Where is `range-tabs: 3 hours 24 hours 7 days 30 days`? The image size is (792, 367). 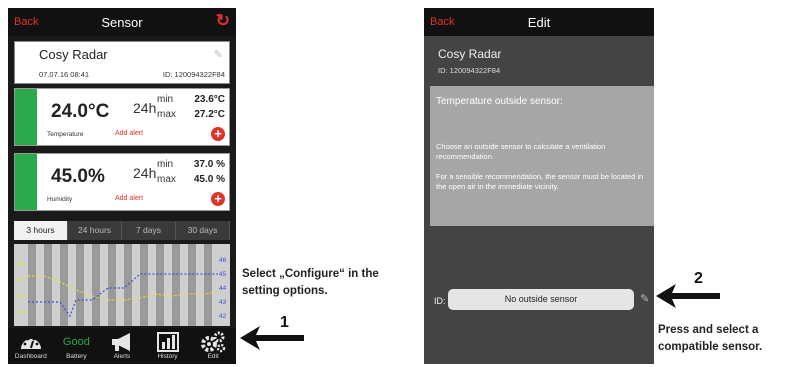
range-tabs: 3 hours 24 hours 7 days 30 days is located at coordinates (122, 230).